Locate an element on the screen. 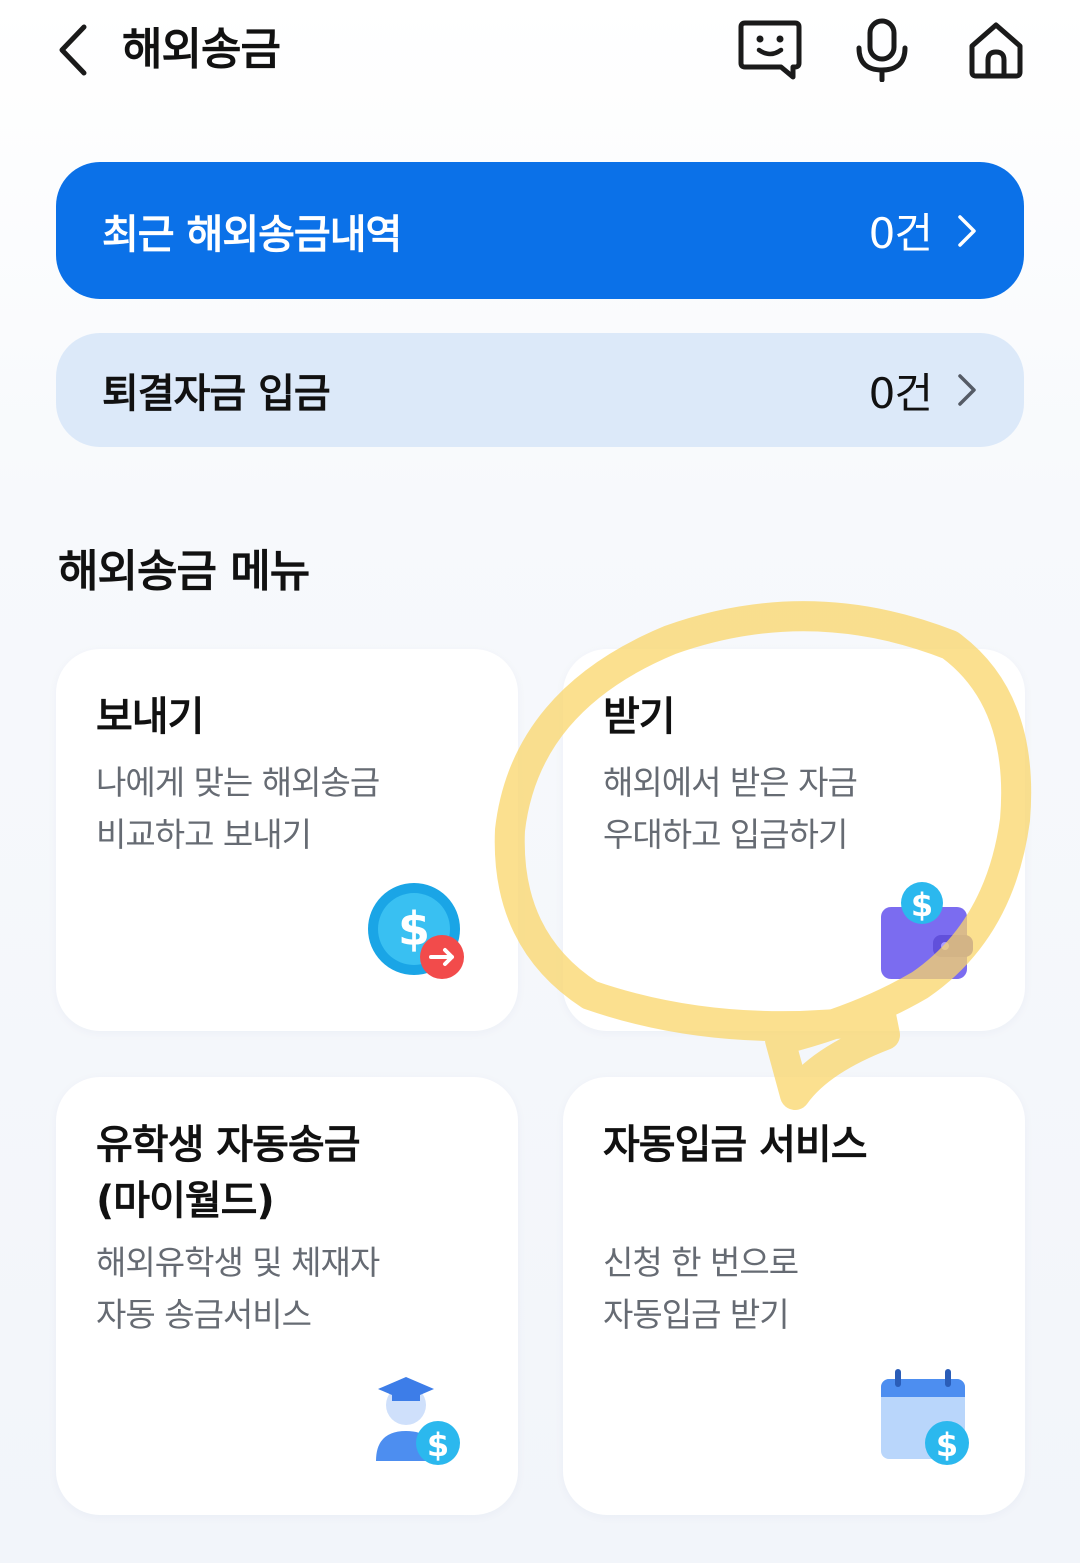  recent-remittance-count: 0건 is located at coordinates (900, 233).